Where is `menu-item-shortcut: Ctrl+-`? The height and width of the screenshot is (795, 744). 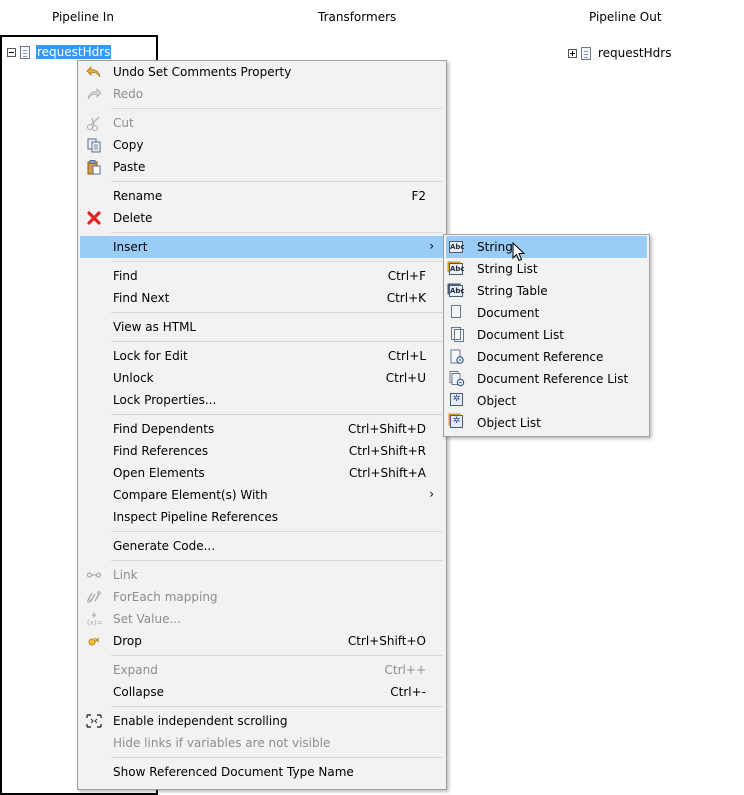
menu-item-shortcut: Ctrl+- is located at coordinates (408, 692).